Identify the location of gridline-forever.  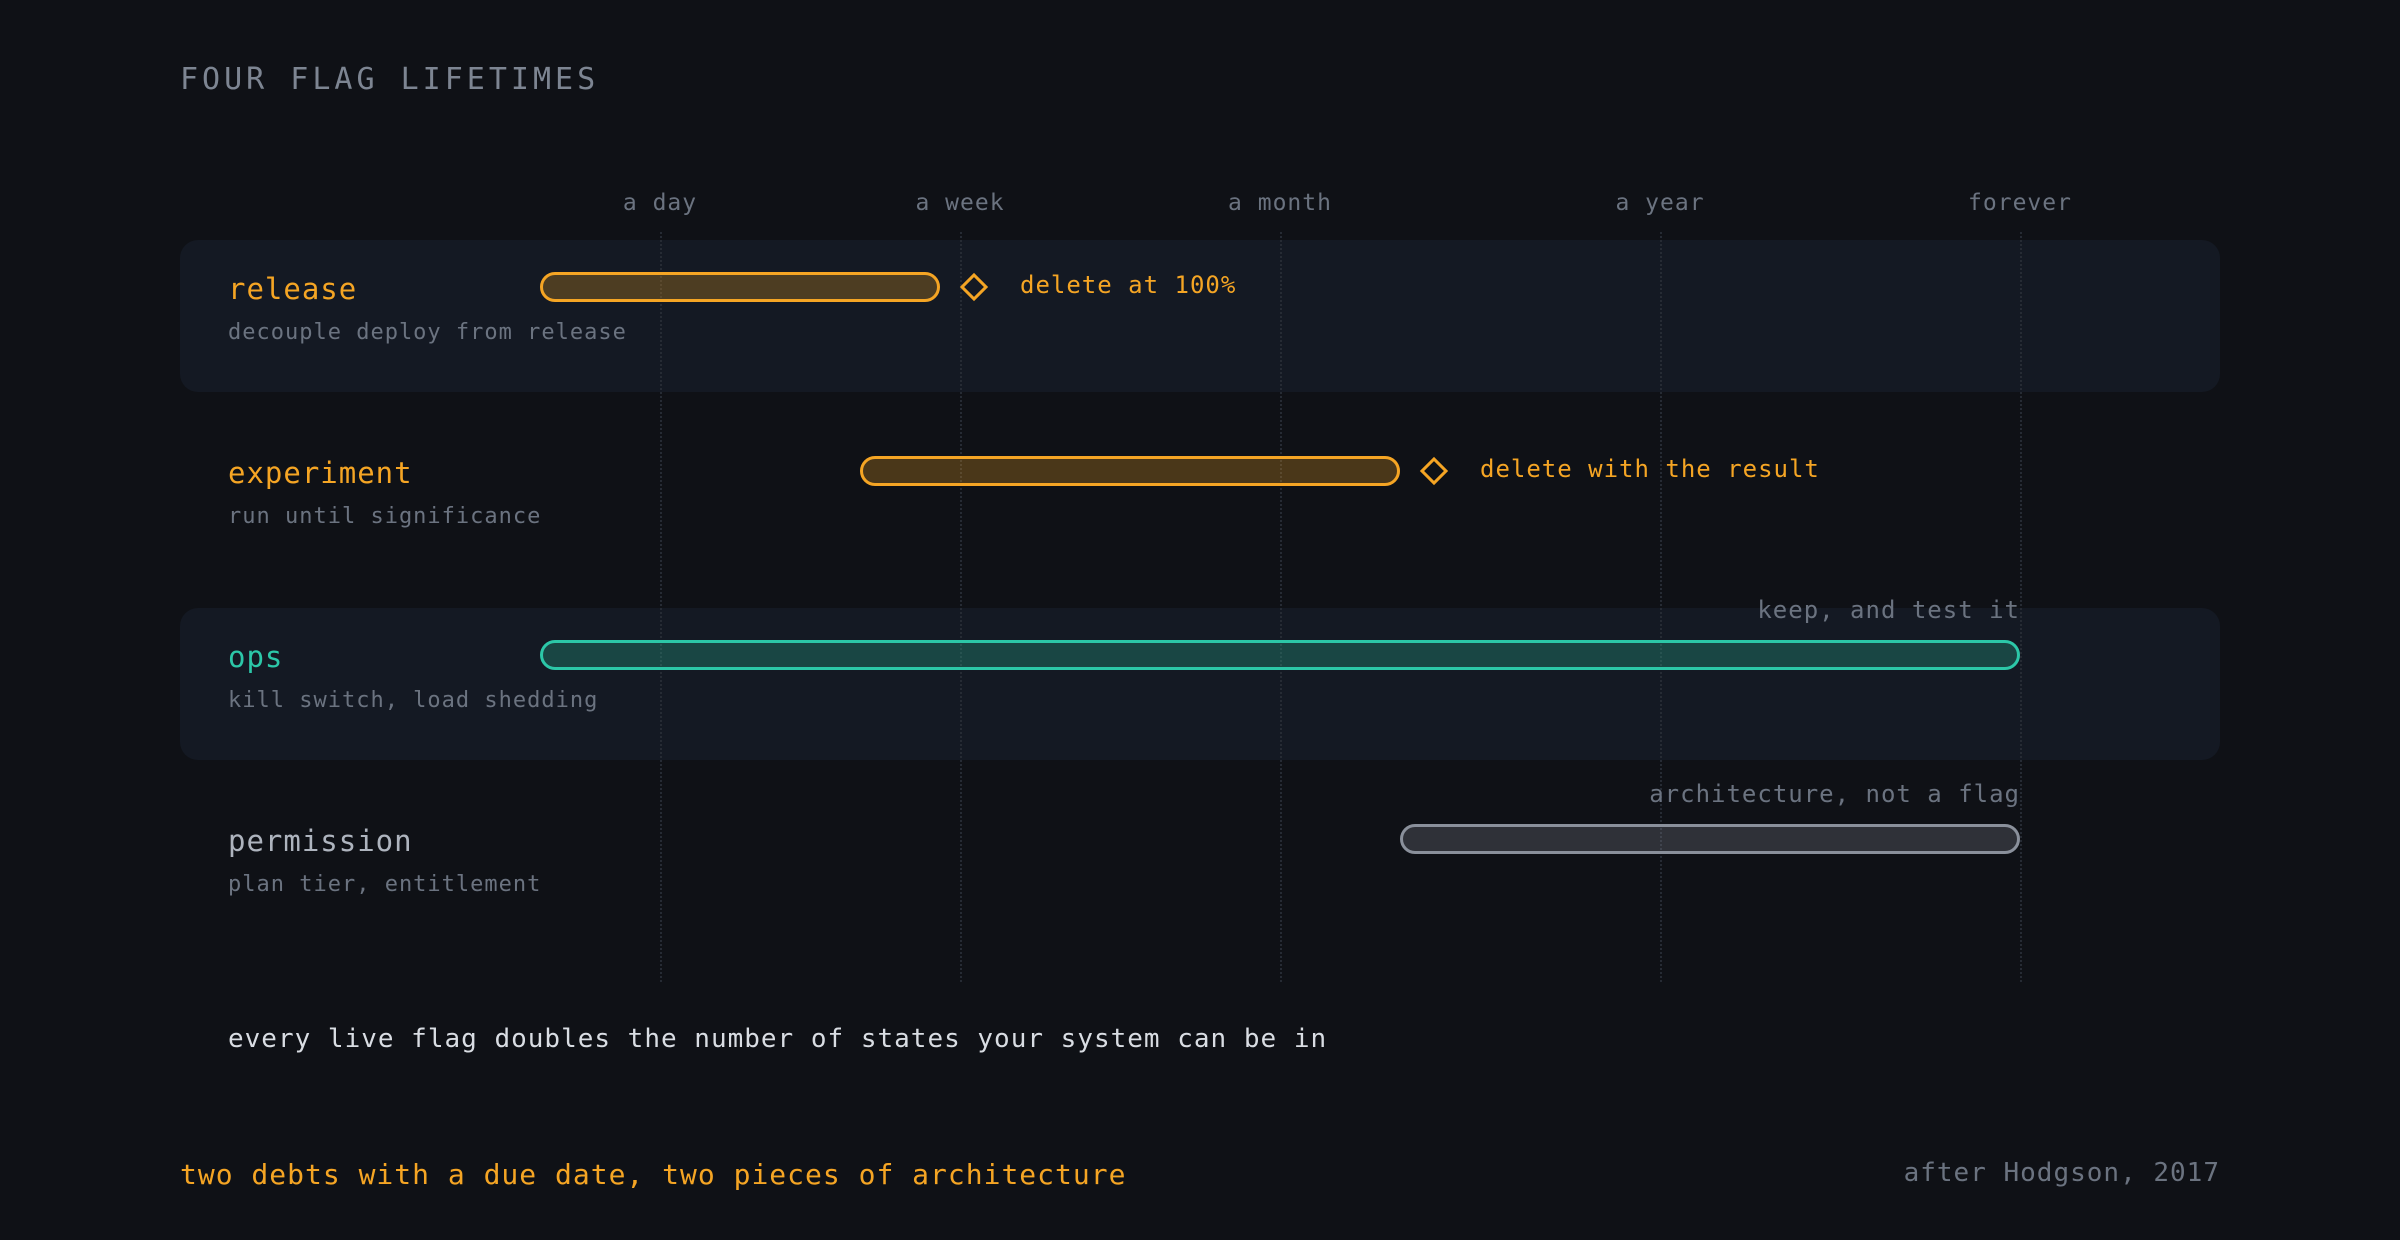
(2021, 607).